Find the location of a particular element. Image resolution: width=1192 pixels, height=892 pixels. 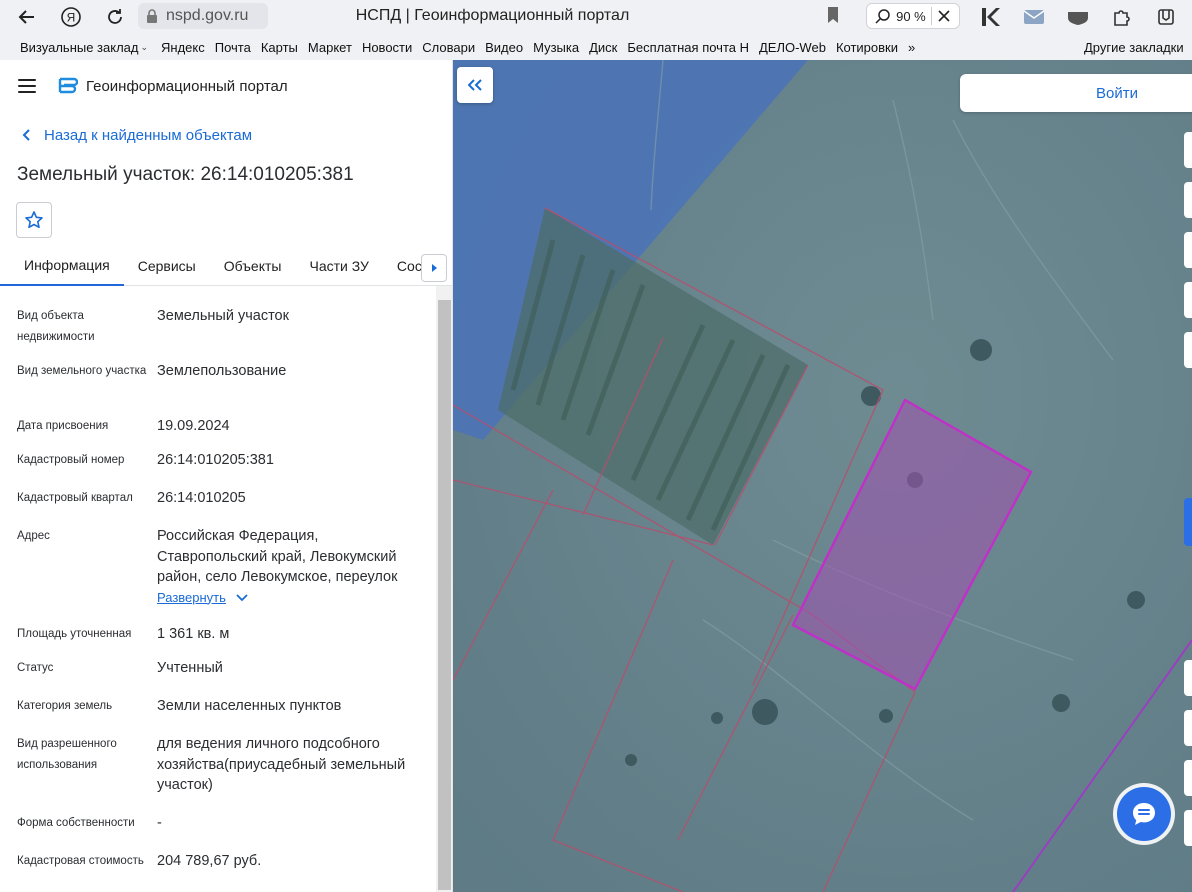

tabs-scroll-right-button is located at coordinates (434, 268).